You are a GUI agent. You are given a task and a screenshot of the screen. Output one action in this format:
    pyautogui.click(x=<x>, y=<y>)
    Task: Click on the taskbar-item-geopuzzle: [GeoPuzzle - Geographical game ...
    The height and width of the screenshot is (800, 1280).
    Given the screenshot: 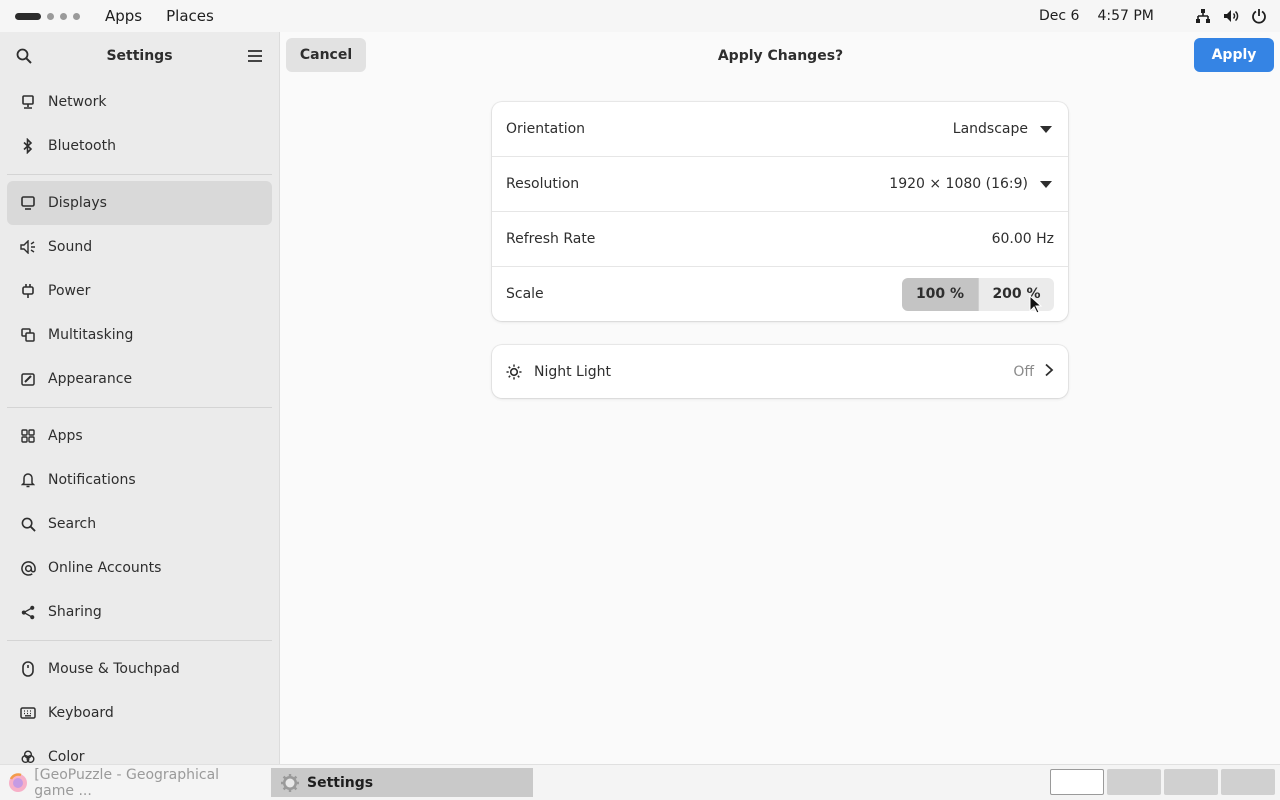 What is the action you would take?
    pyautogui.click(x=131, y=782)
    